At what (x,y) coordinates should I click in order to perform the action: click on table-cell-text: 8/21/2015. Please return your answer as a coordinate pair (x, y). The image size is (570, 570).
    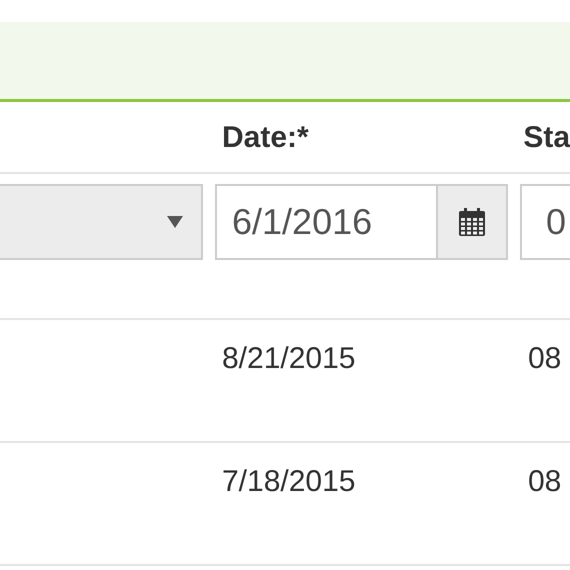
    Looking at the image, I should click on (289, 359).